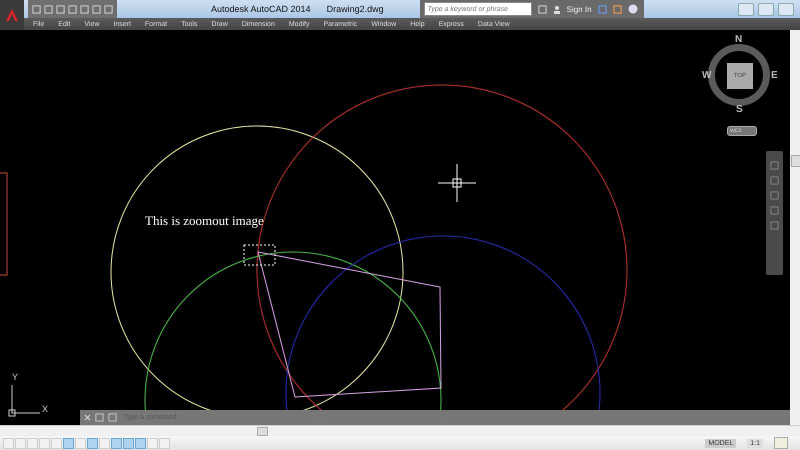  What do you see at coordinates (746, 9) in the screenshot?
I see `minimize-button` at bounding box center [746, 9].